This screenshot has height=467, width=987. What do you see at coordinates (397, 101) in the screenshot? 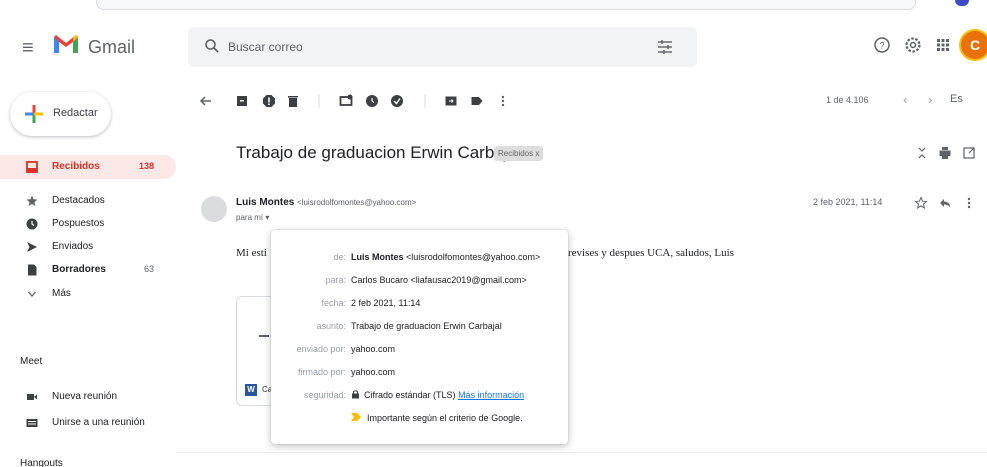
I see `add-task-icon` at bounding box center [397, 101].